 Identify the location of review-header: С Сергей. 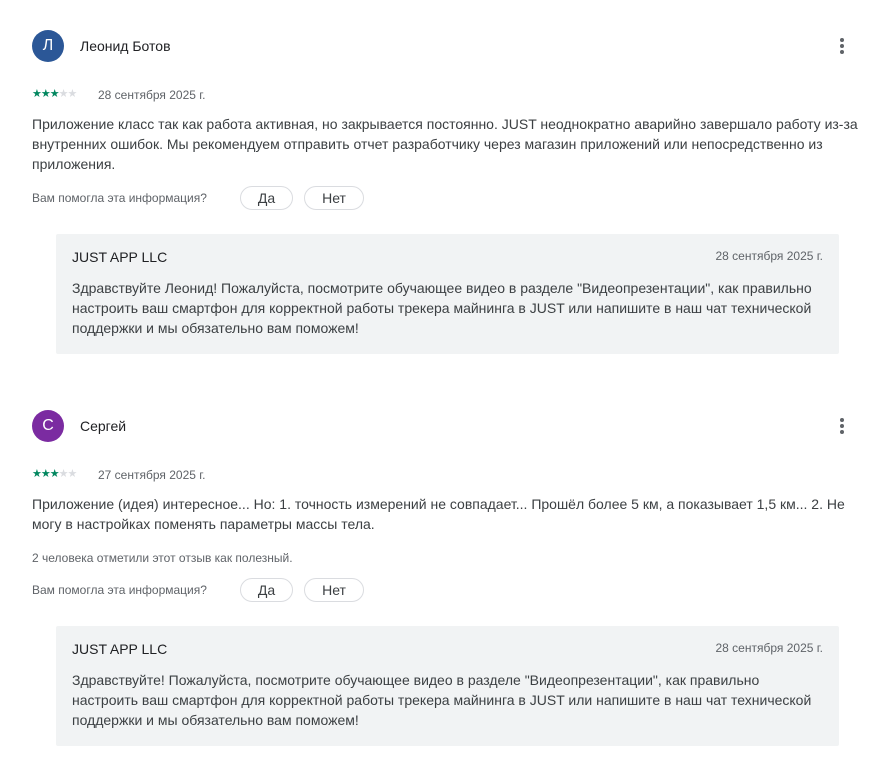
(447, 426).